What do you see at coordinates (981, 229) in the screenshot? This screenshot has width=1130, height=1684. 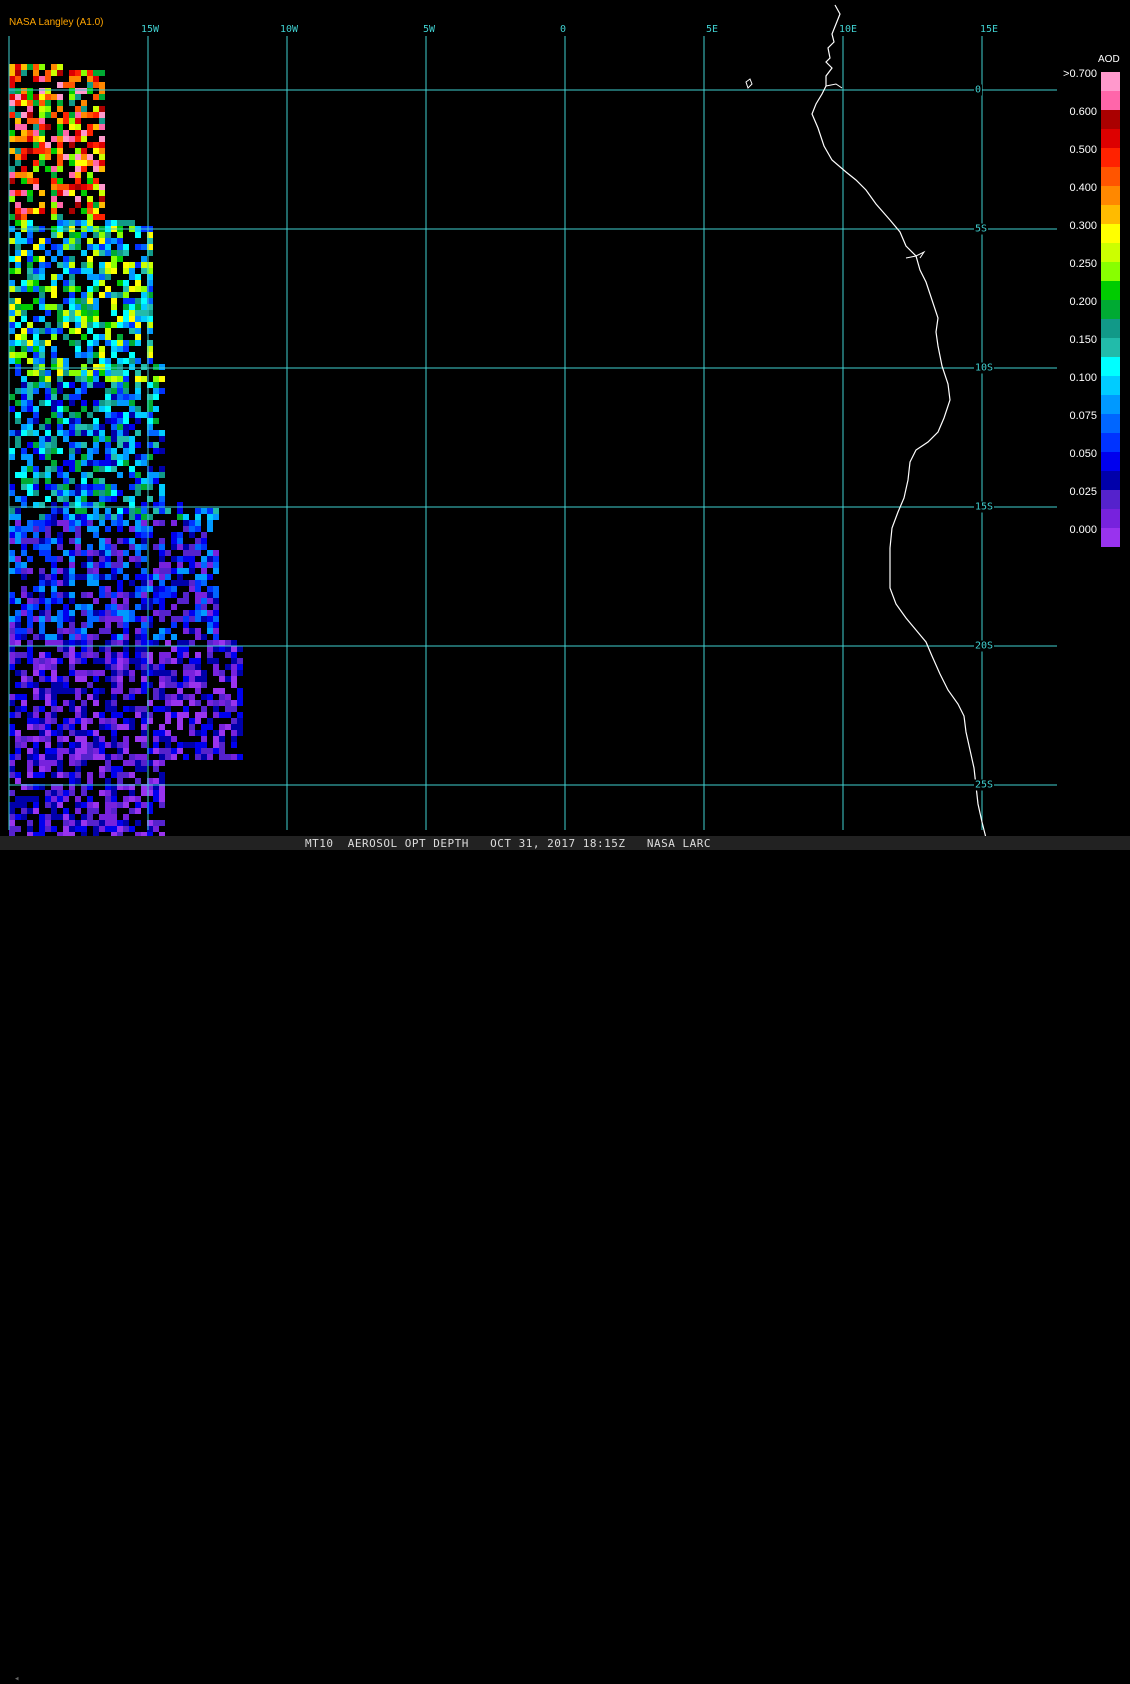 I see `lat-label: 5S` at bounding box center [981, 229].